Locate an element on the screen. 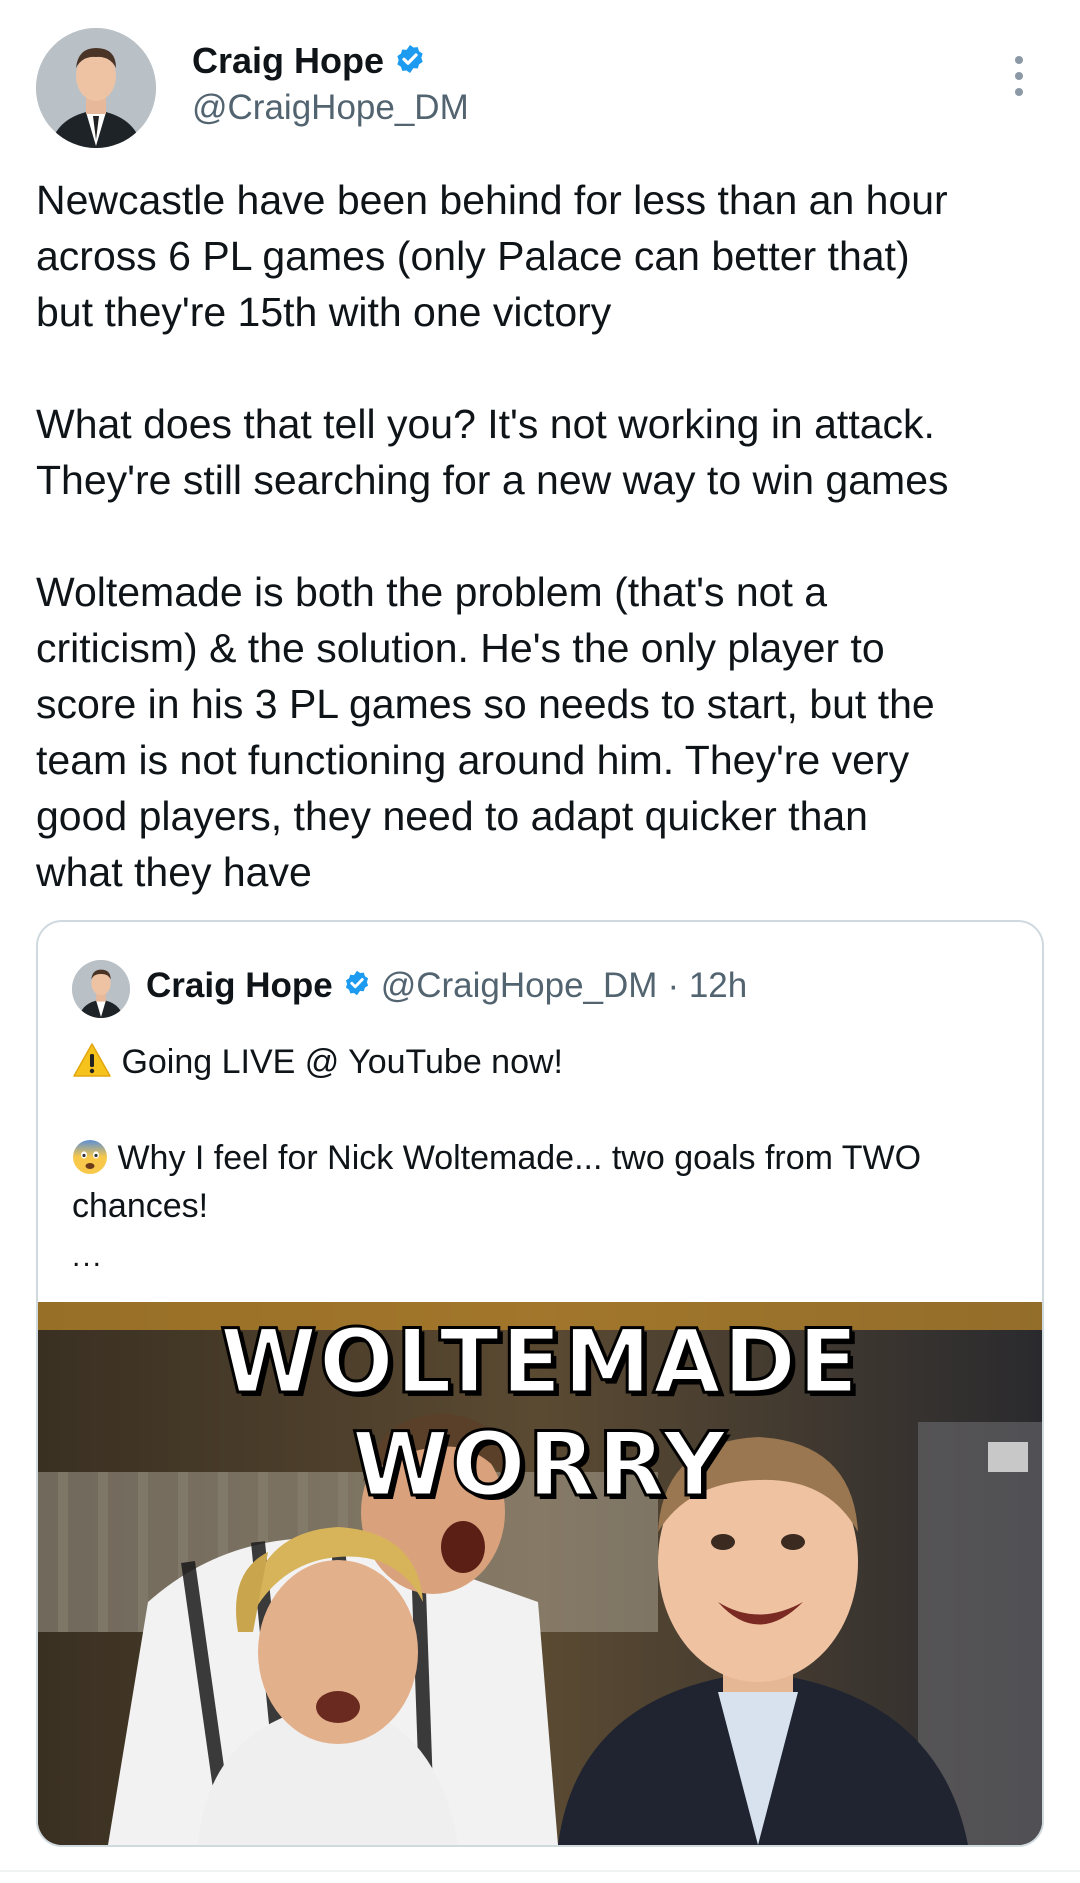 This screenshot has height=1883, width=1080. author-avatar is located at coordinates (96, 88).